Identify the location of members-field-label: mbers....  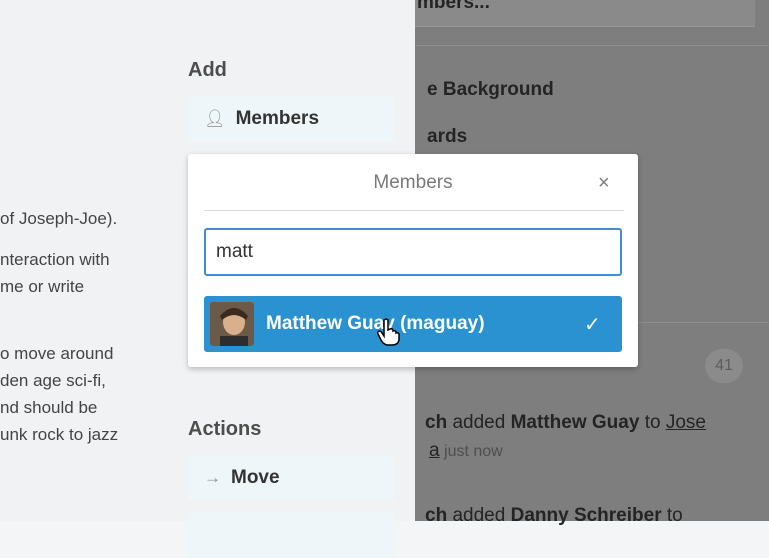
(453, 6).